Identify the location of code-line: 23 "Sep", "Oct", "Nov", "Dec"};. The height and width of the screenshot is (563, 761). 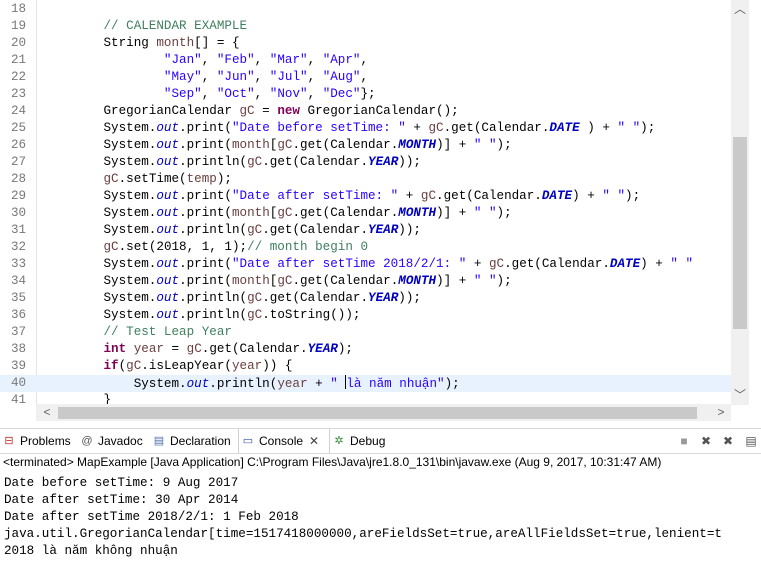
(365, 94).